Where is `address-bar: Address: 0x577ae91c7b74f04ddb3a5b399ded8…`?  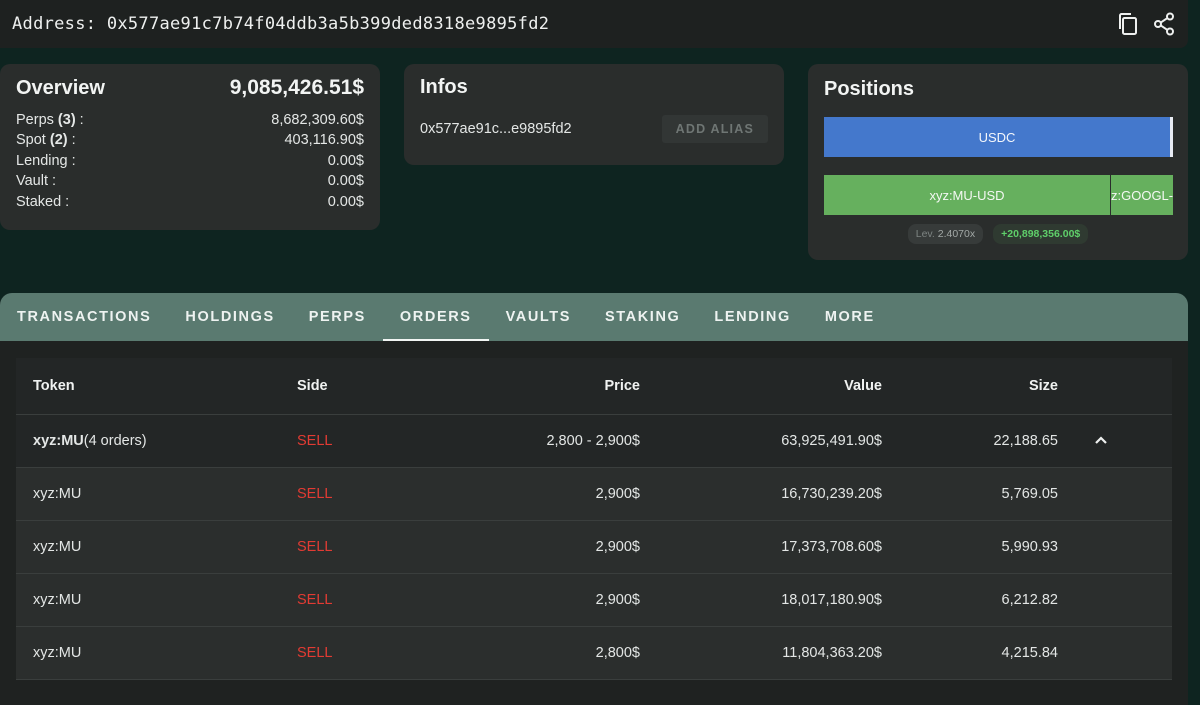 address-bar: Address: 0x577ae91c7b74f04ddb3a5b399ded8… is located at coordinates (594, 24).